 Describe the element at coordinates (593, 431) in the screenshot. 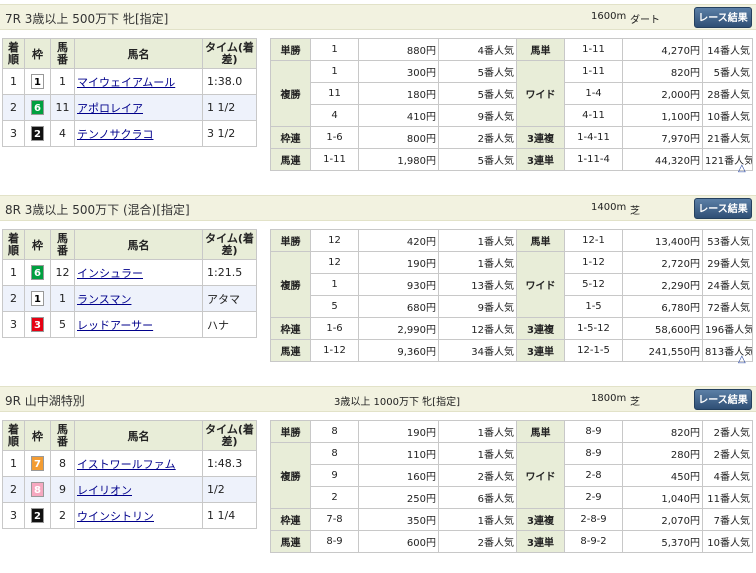

I see `umatan-combo: 8-9` at that location.